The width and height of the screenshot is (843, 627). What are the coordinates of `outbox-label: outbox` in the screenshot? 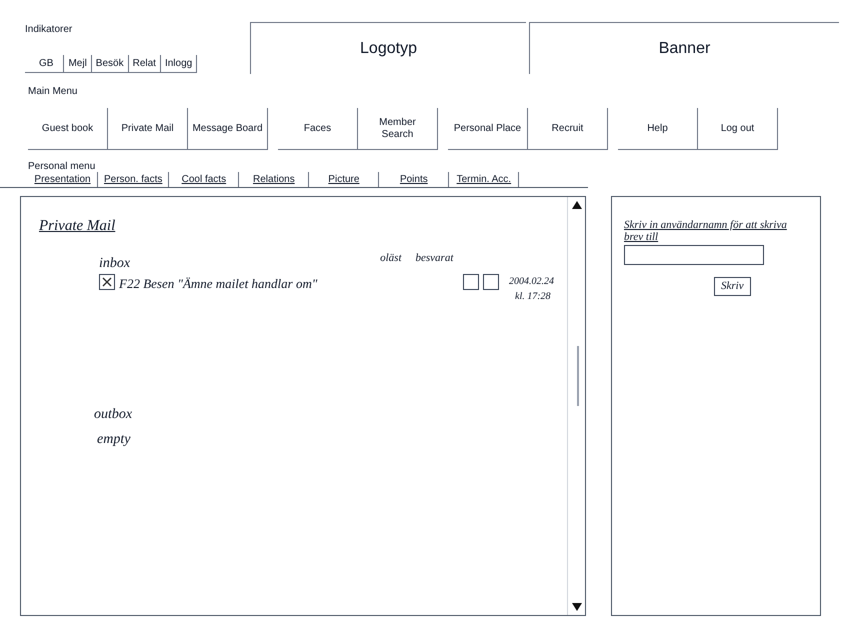 It's located at (114, 415).